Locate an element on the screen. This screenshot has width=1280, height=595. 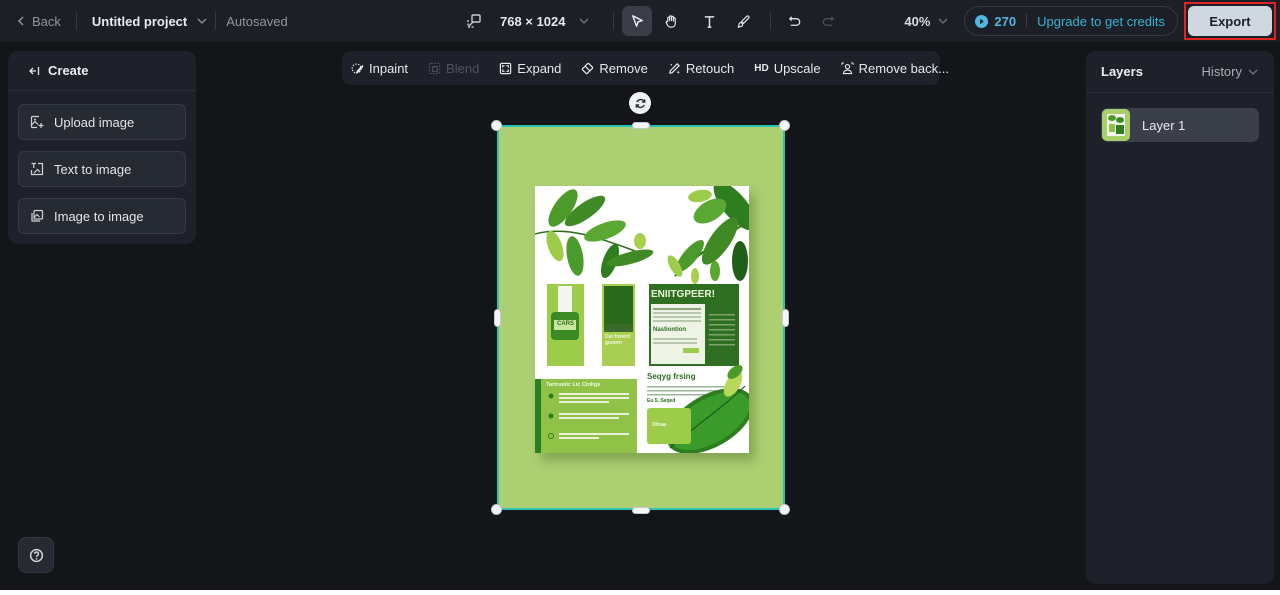
poster-lower-sub: Eu 5. Seqed is located at coordinates (661, 401).